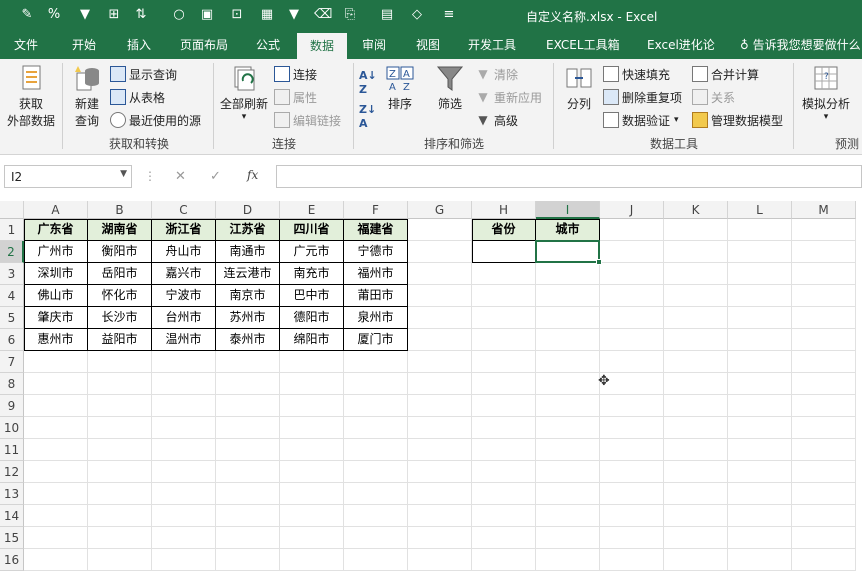 The width and height of the screenshot is (862, 571). I want to click on get-external-data-button: 获取 外部数据, so click(31, 96).